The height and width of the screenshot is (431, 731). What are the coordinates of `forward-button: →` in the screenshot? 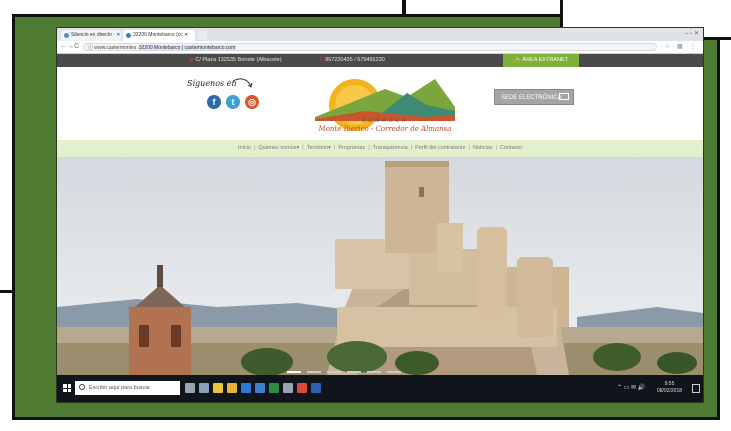 It's located at (70, 47).